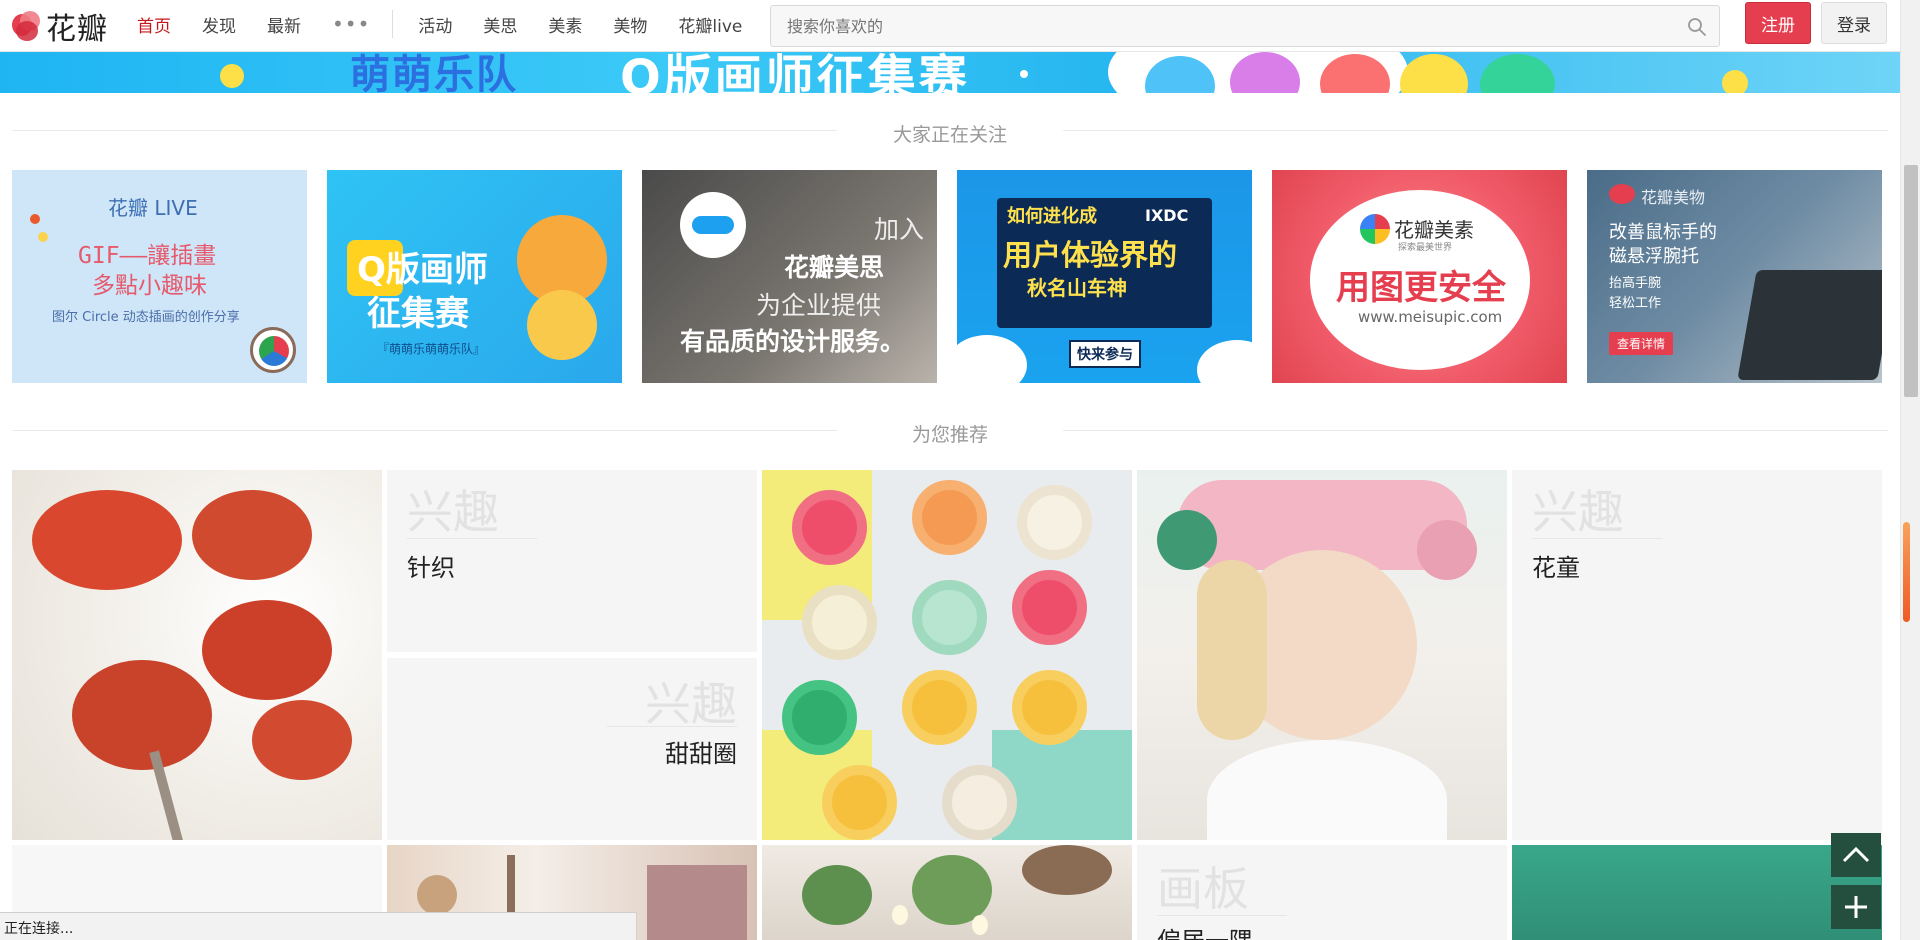 This screenshot has width=1920, height=940. I want to click on top-banner: 萌萌乐队 Q版画师征集赛, so click(950, 72).